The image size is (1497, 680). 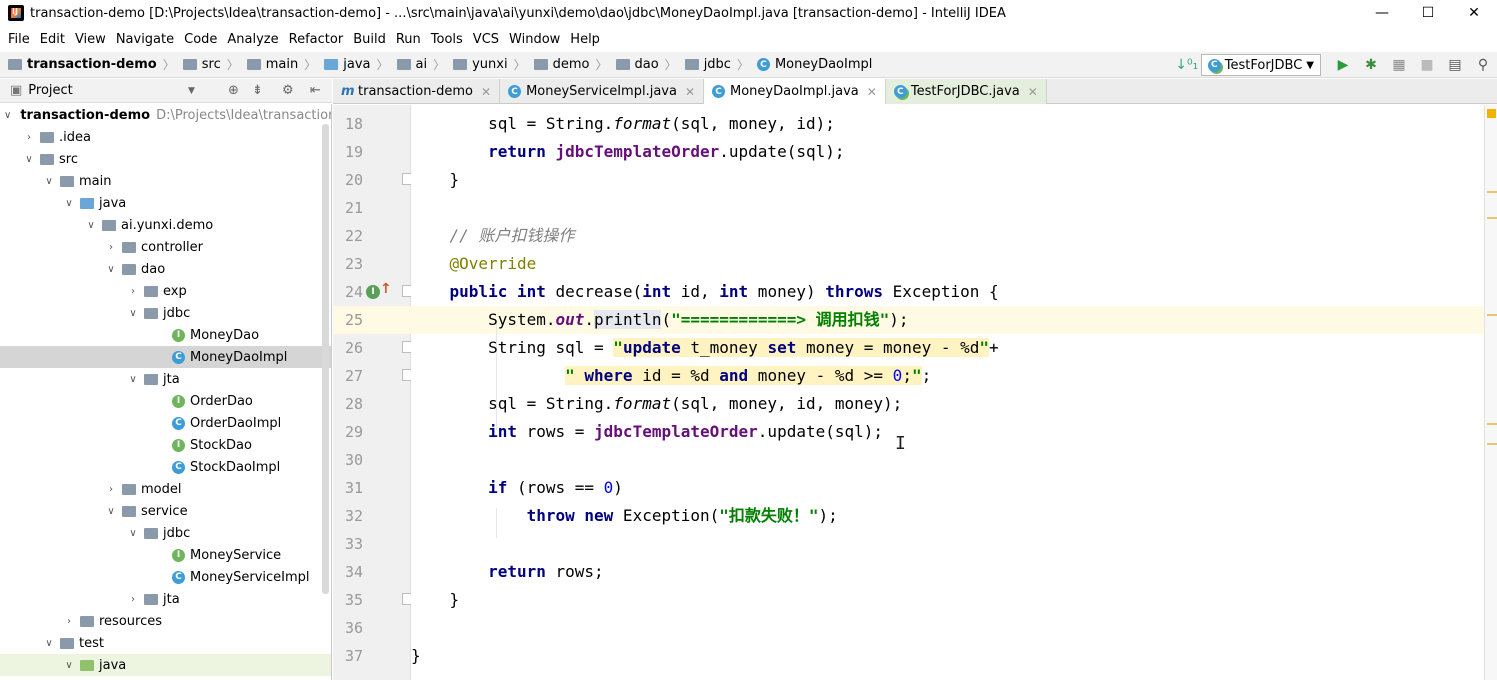 What do you see at coordinates (145, 39) in the screenshot?
I see `menu-navigate: Navigate` at bounding box center [145, 39].